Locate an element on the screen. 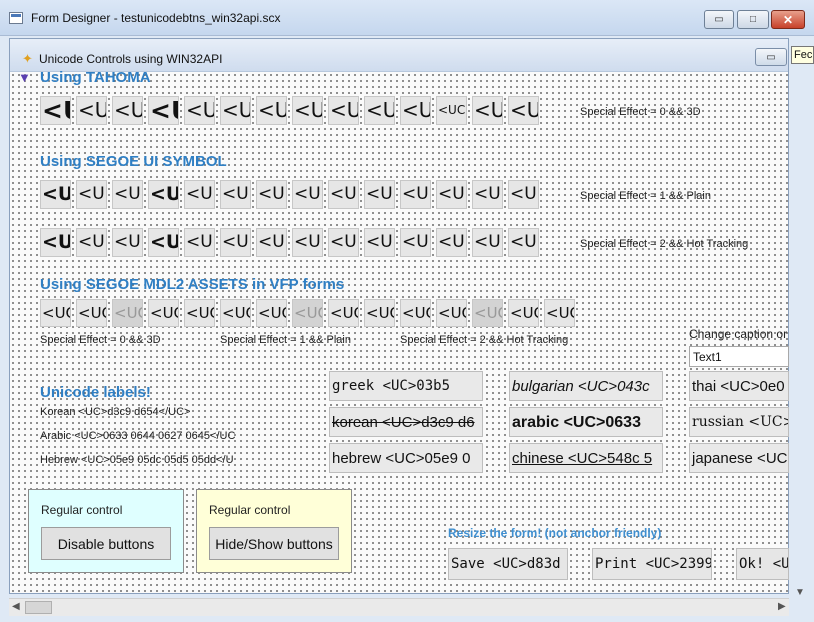  greek-textbox: greek <UC>03b5 is located at coordinates (406, 386).